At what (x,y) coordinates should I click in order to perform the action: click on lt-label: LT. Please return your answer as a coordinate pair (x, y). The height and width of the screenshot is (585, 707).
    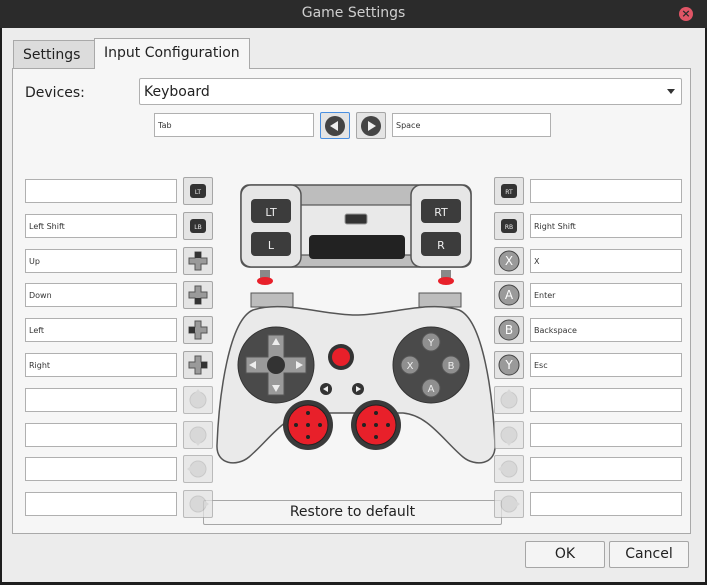
    Looking at the image, I should click on (271, 212).